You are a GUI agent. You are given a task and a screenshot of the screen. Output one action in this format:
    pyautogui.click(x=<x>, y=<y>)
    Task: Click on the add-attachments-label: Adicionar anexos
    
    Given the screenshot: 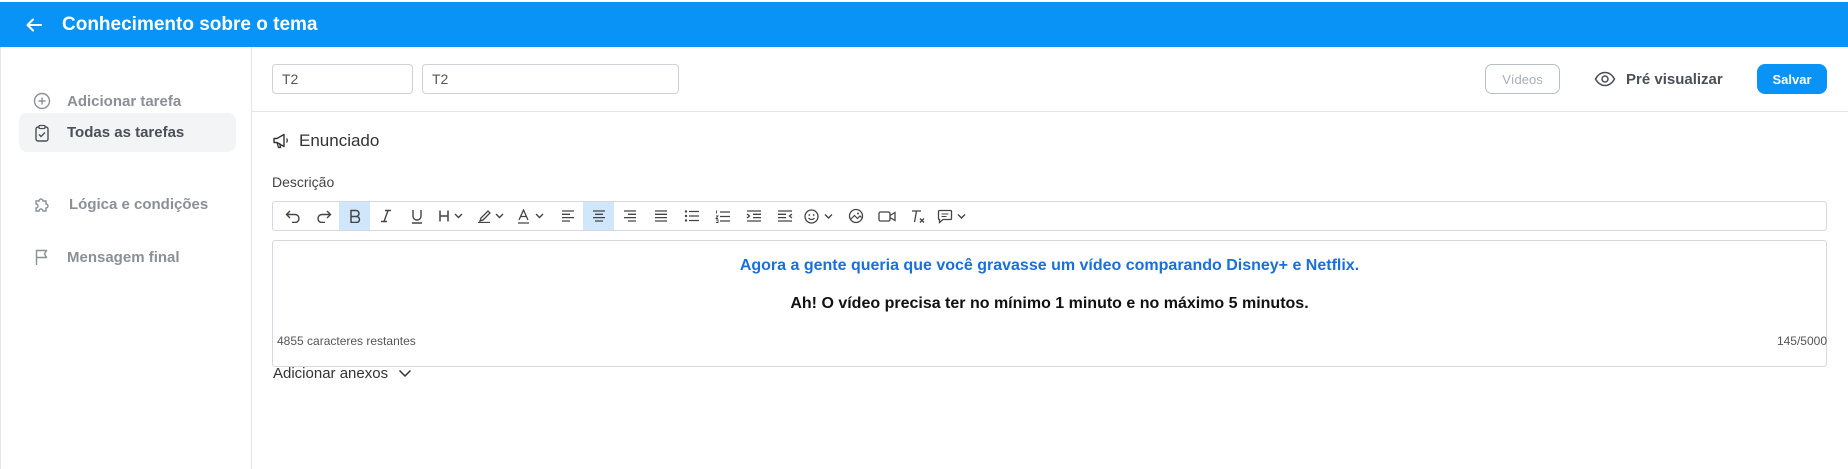 What is the action you would take?
    pyautogui.click(x=331, y=373)
    